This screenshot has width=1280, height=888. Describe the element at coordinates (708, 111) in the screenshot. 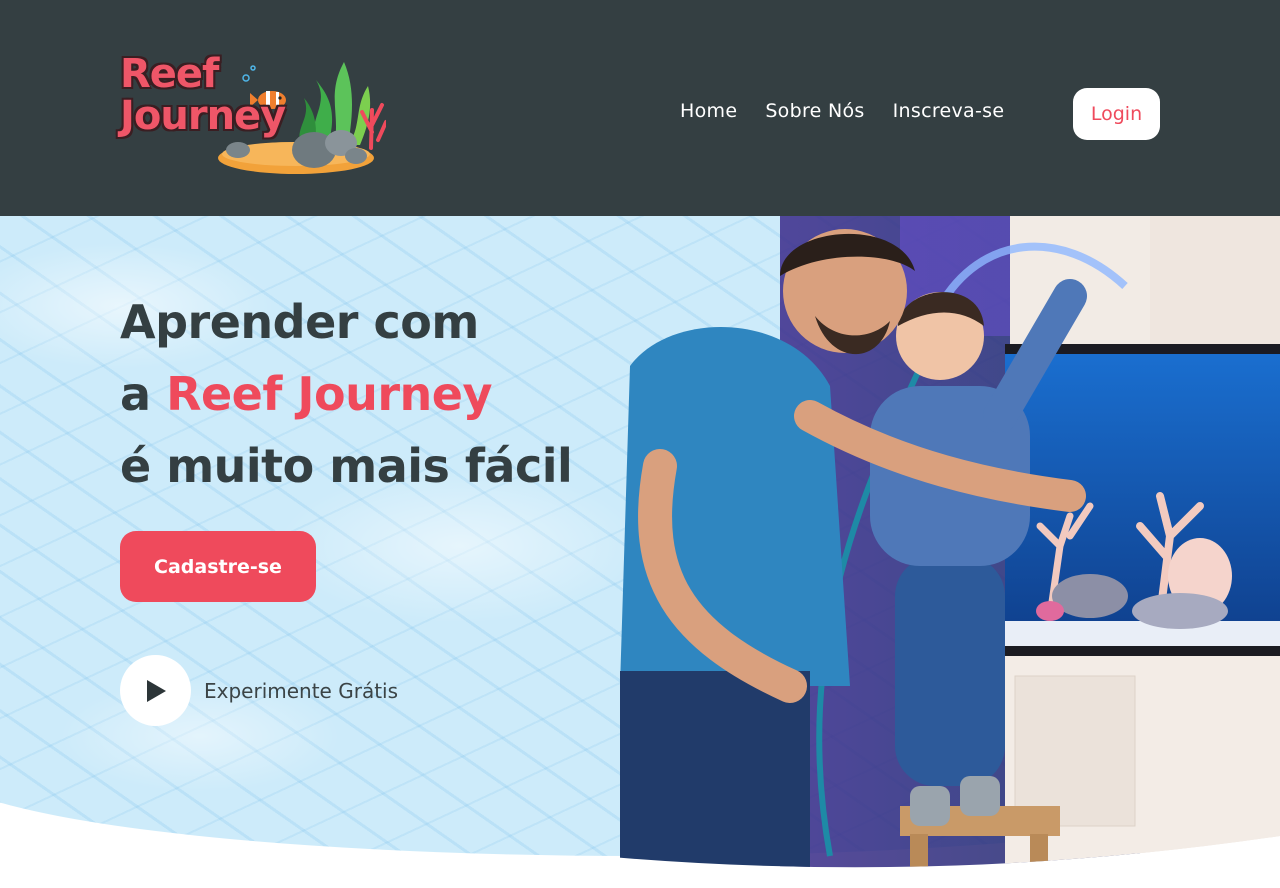

I see `nav-item-home: Home` at that location.